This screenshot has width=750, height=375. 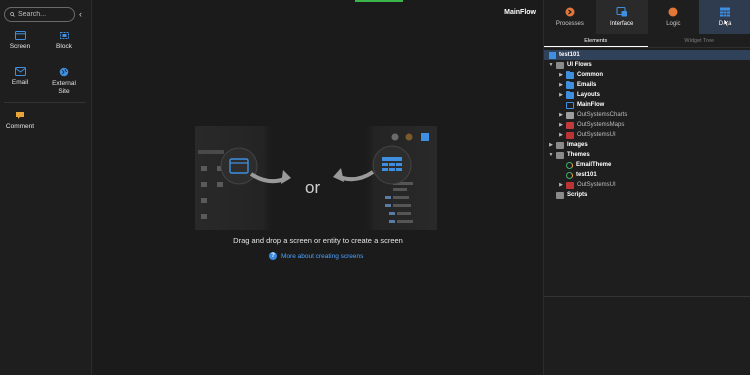 What do you see at coordinates (560, 65) in the screenshot?
I see `ui-flows-icon` at bounding box center [560, 65].